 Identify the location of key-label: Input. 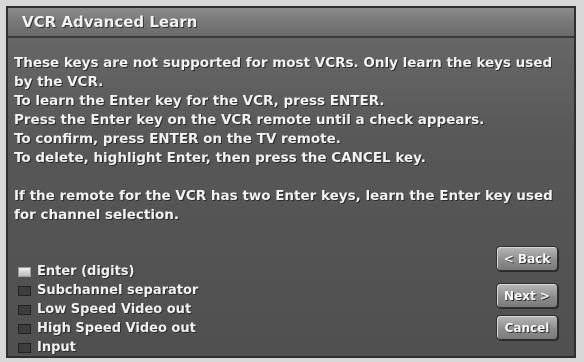
(56, 347).